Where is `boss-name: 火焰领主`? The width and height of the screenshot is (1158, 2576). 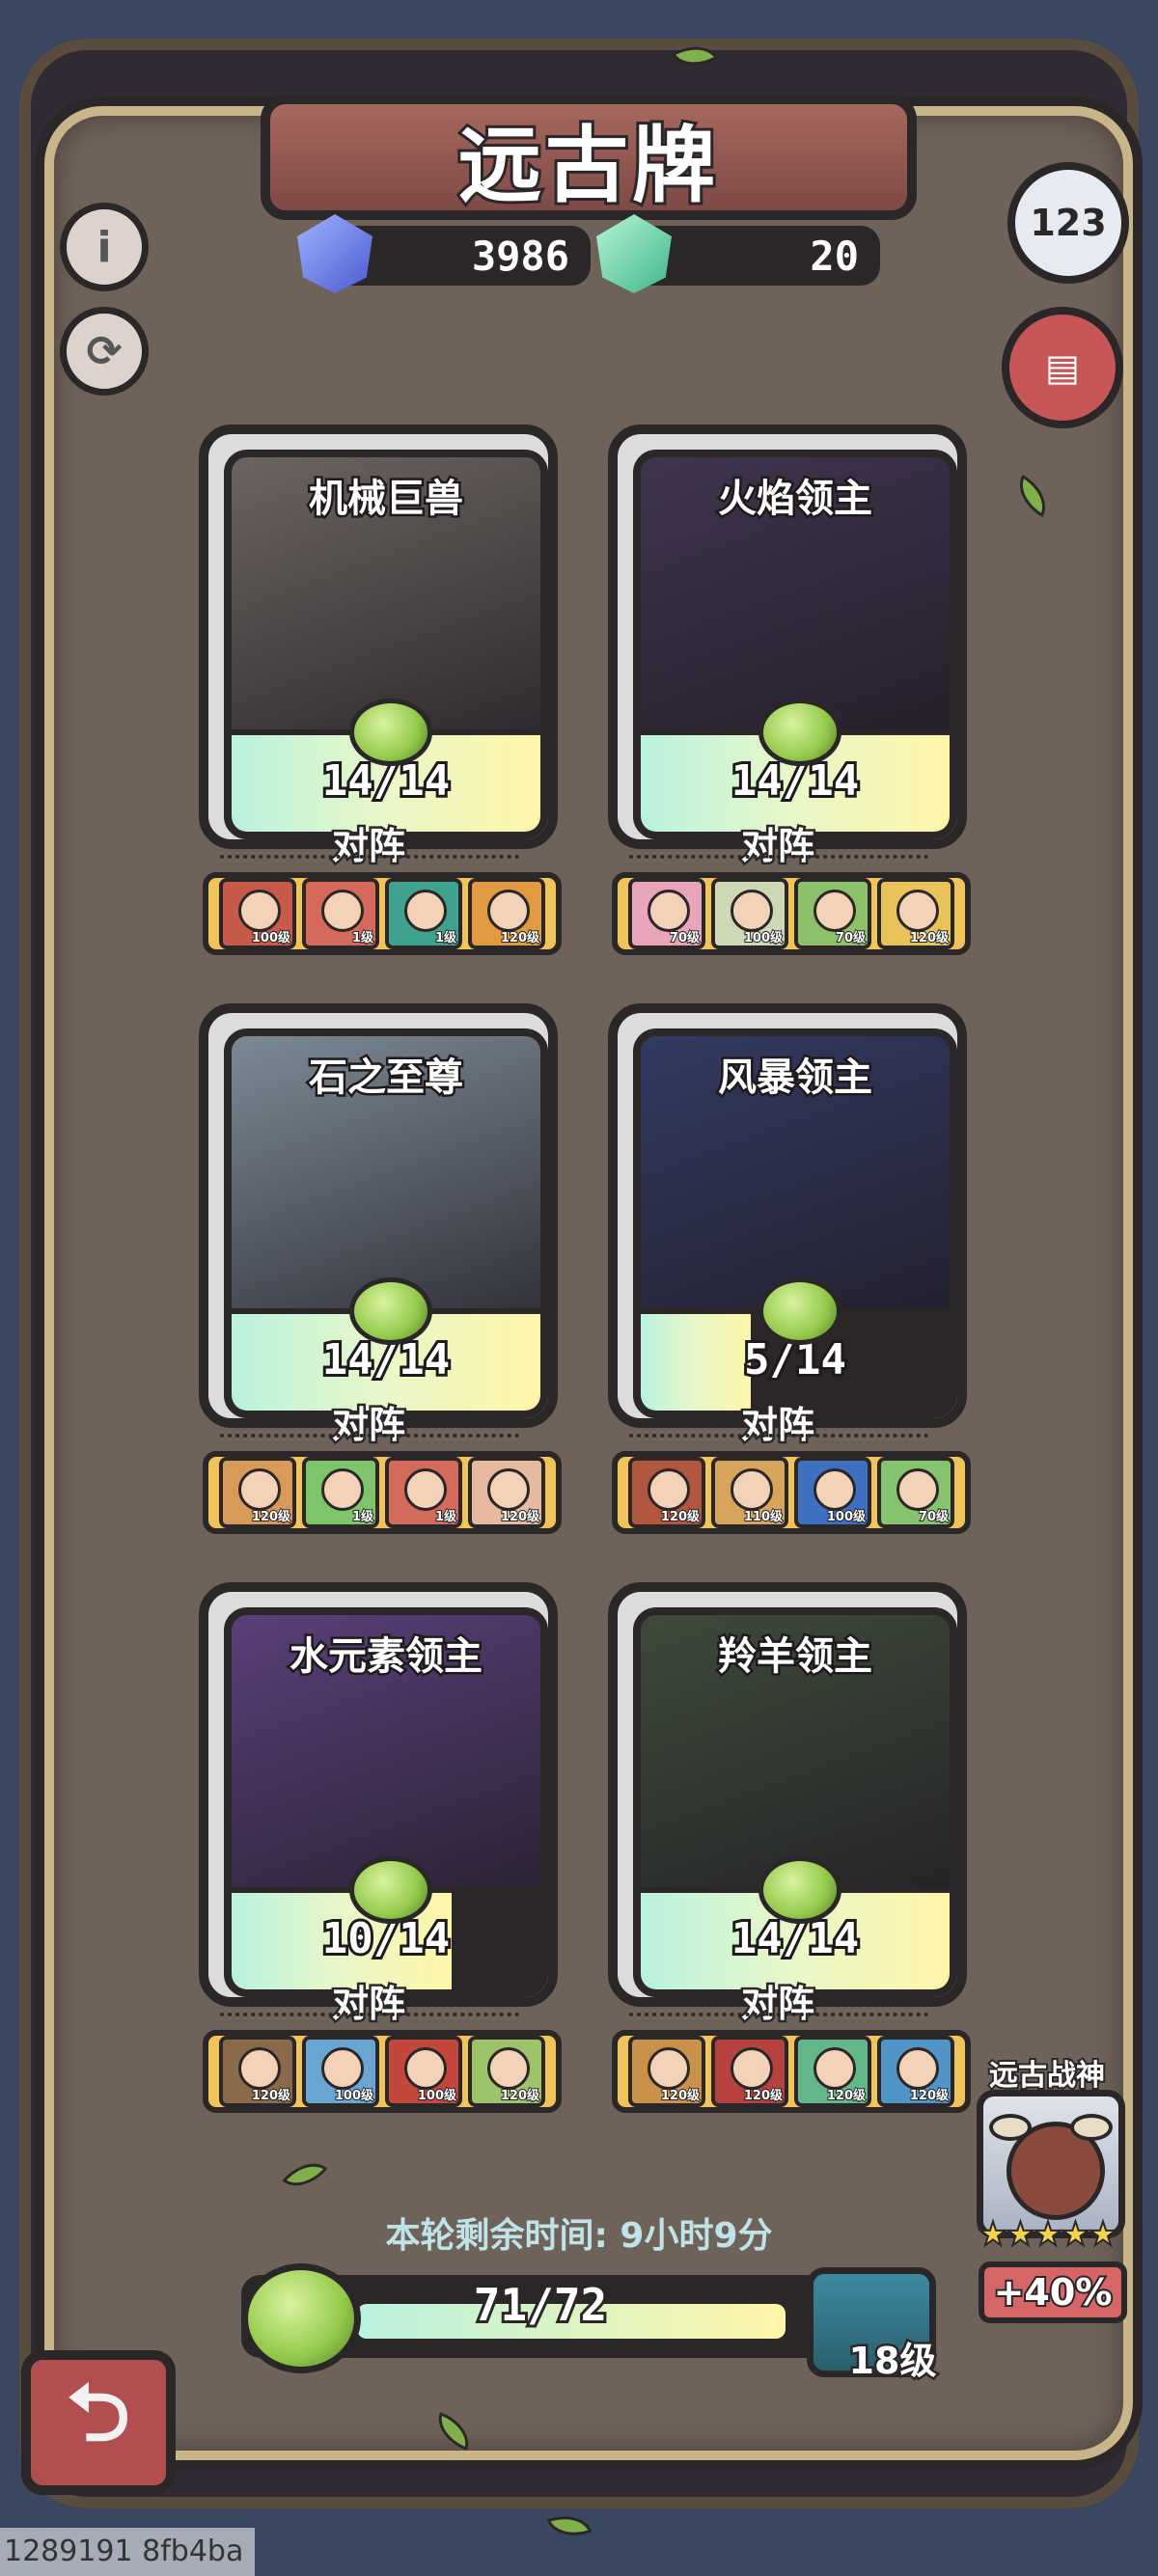
boss-name: 火焰领主 is located at coordinates (795, 500).